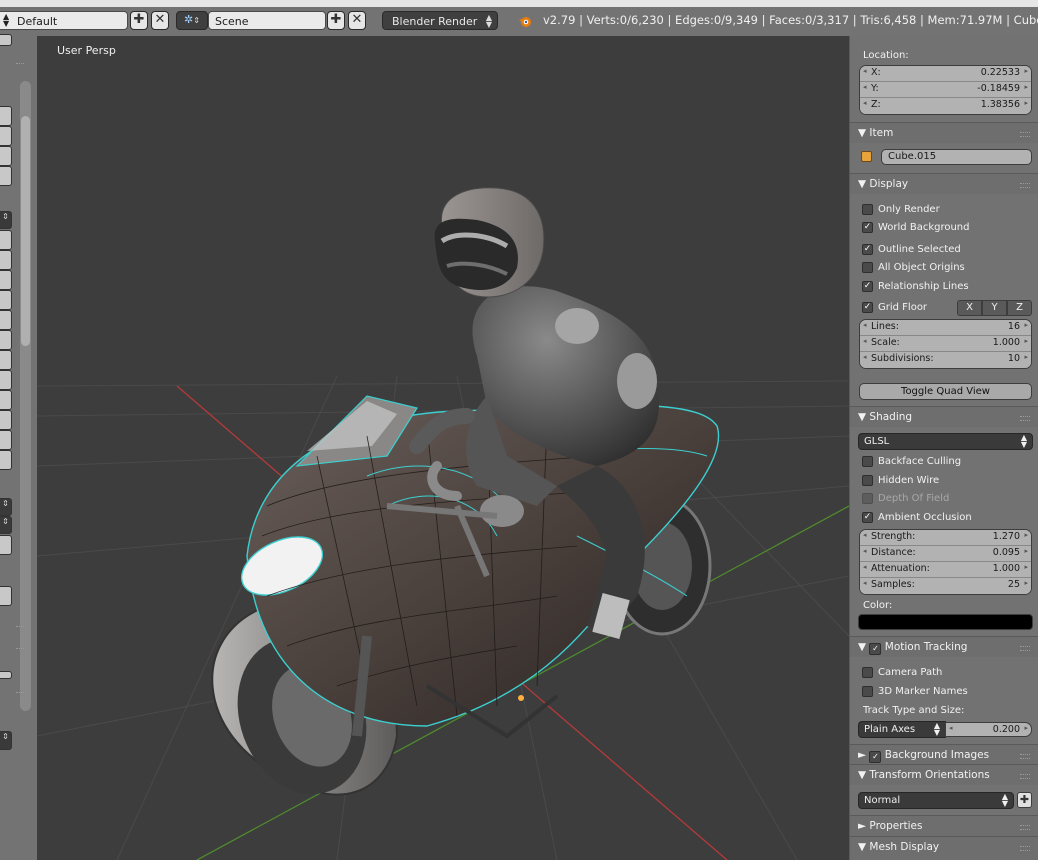 The width and height of the screenshot is (1038, 860). I want to click on ao-color-swatch, so click(945, 622).